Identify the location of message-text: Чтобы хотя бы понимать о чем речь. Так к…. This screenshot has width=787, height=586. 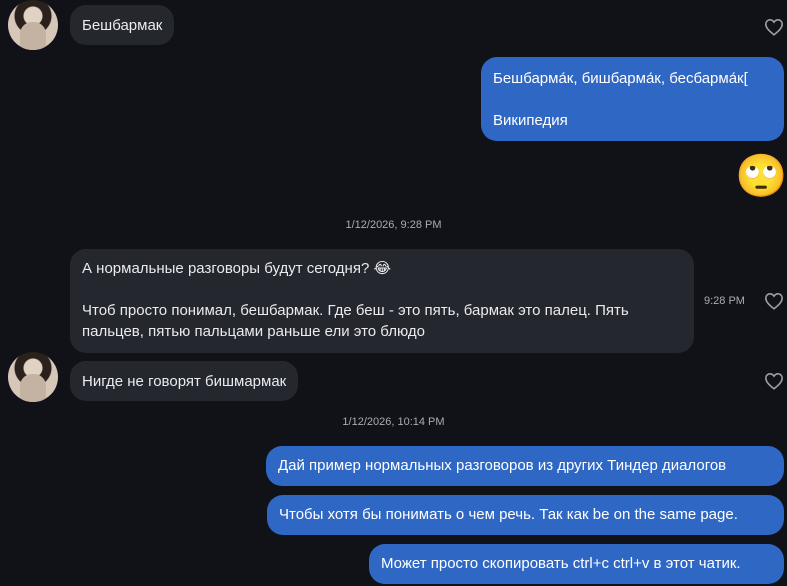
(508, 514).